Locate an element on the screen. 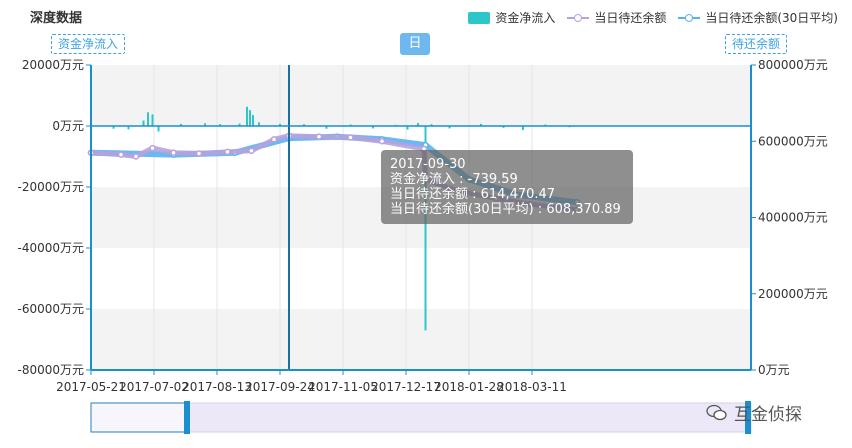 The width and height of the screenshot is (852, 448). tooltip-line-balance: 当日待还余额 : 614,470.47 is located at coordinates (473, 194).